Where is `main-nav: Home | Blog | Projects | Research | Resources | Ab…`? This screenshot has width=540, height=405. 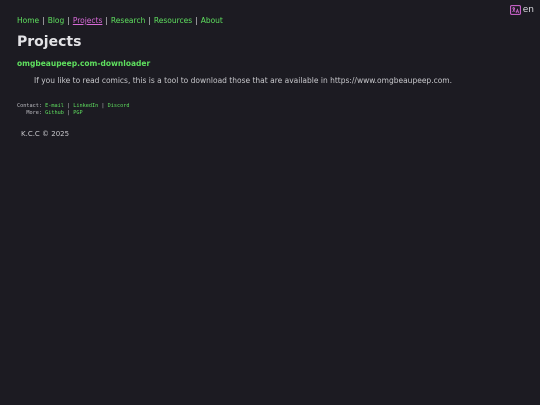 main-nav: Home | Blog | Projects | Research | Resources | Ab… is located at coordinates (120, 20).